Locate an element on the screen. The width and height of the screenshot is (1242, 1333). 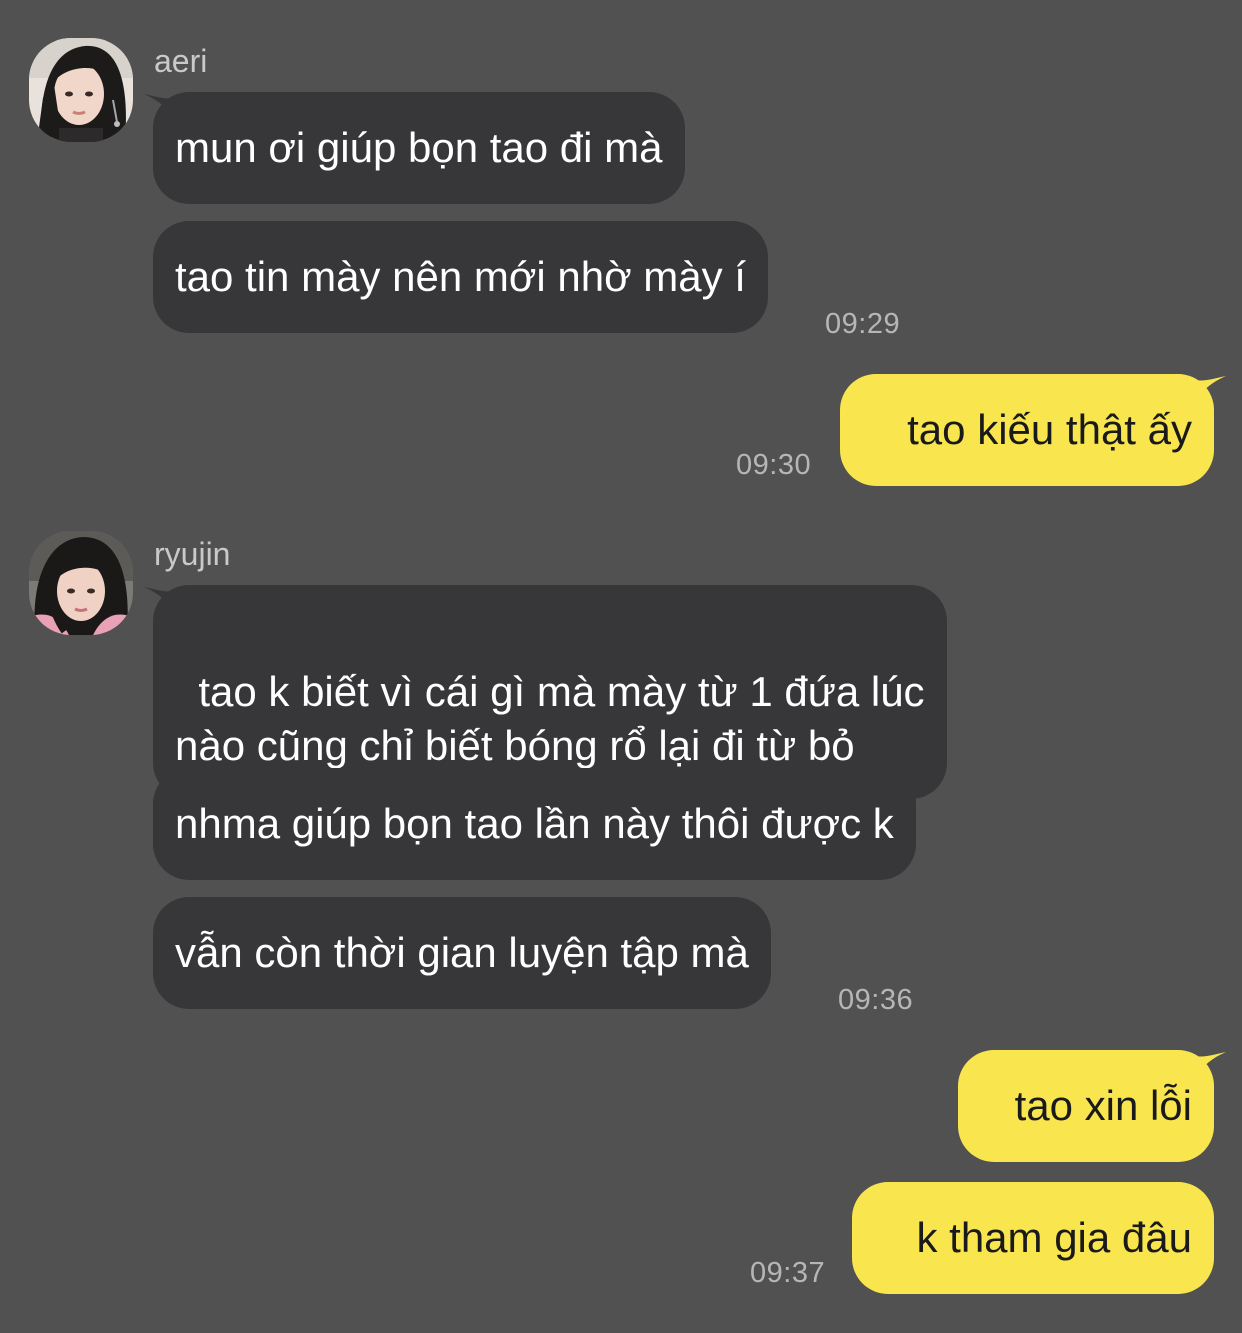
message-bubble-outgoing: tao xin lỗi is located at coordinates (1086, 1106).